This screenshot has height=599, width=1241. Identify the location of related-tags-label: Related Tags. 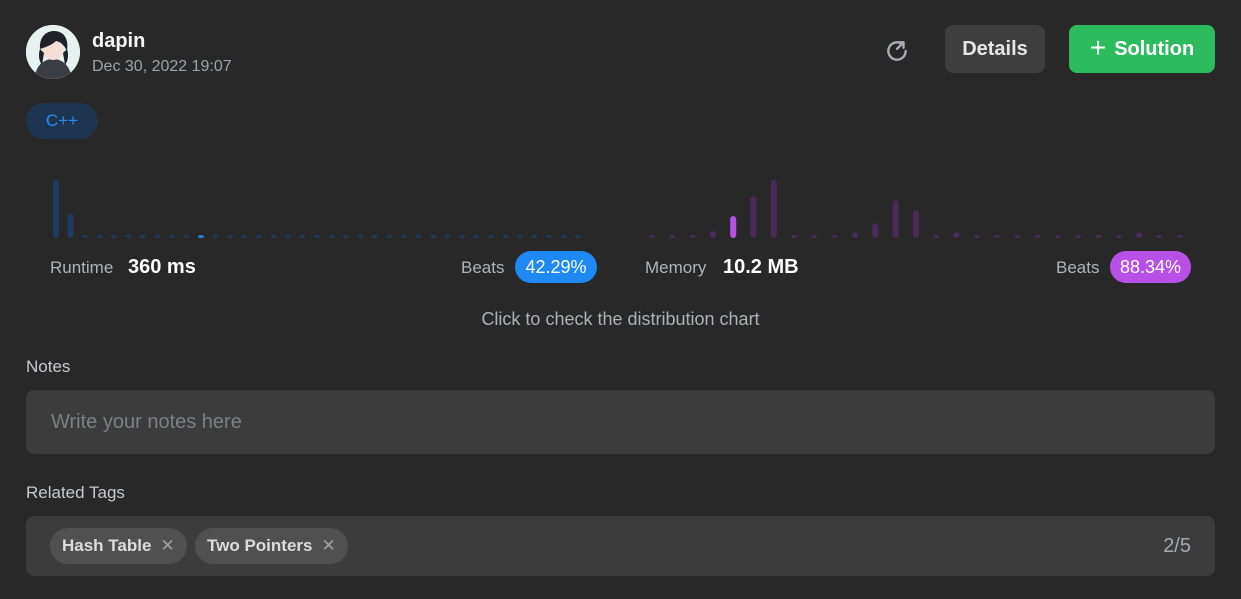
(75, 492).